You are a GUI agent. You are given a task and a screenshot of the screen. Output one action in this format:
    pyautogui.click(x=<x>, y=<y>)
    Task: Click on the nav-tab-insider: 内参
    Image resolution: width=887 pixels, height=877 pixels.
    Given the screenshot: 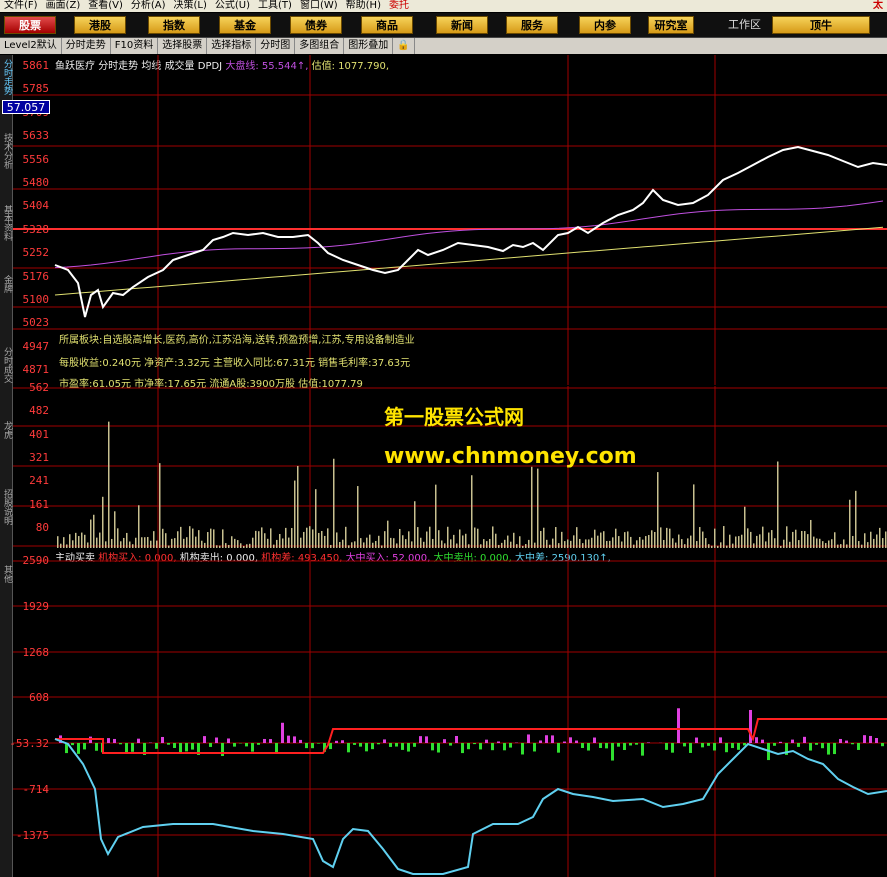 What is the action you would take?
    pyautogui.click(x=605, y=25)
    